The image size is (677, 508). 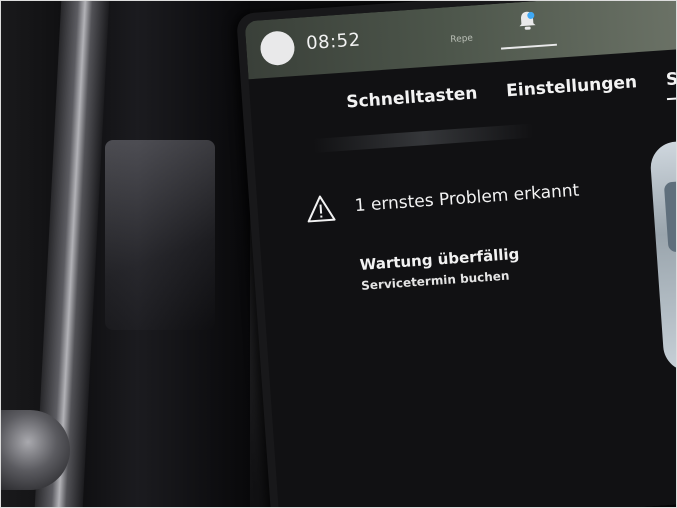 I want to click on notifications-tab-indicator, so click(x=528, y=46).